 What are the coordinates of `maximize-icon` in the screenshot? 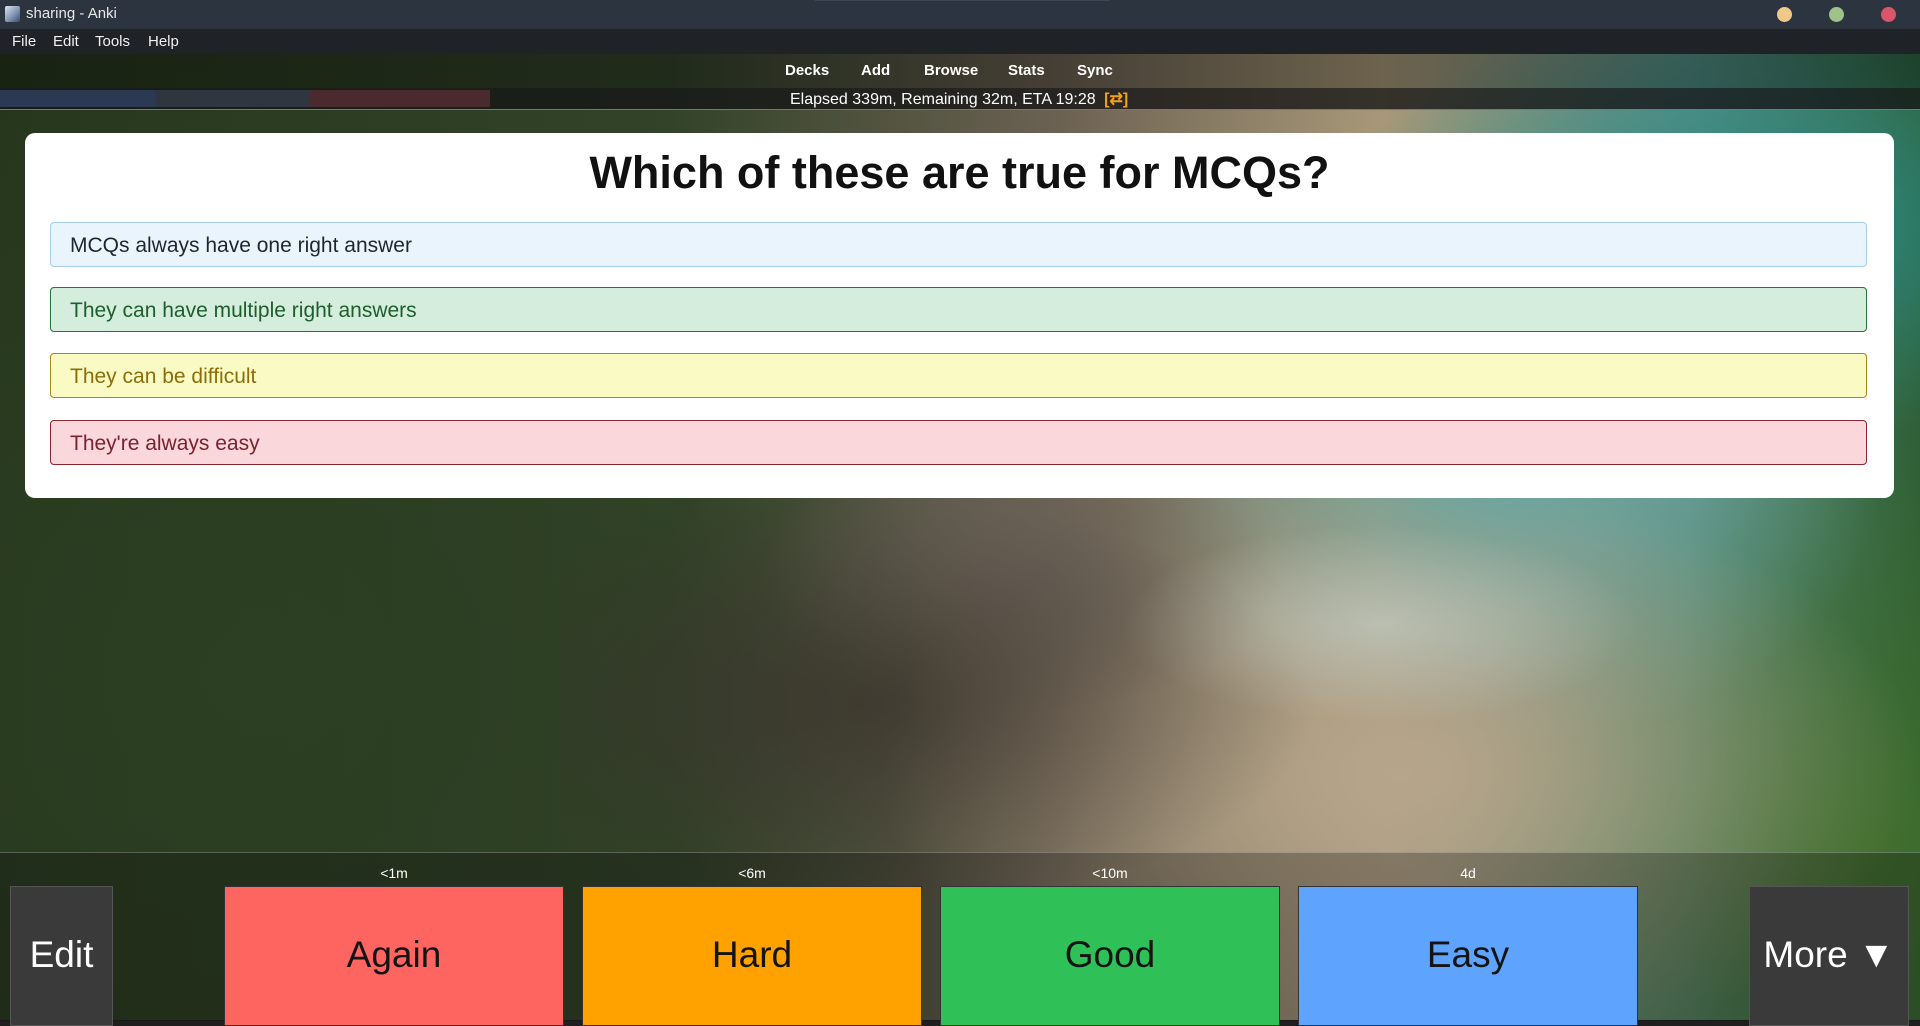 It's located at (1836, 14).